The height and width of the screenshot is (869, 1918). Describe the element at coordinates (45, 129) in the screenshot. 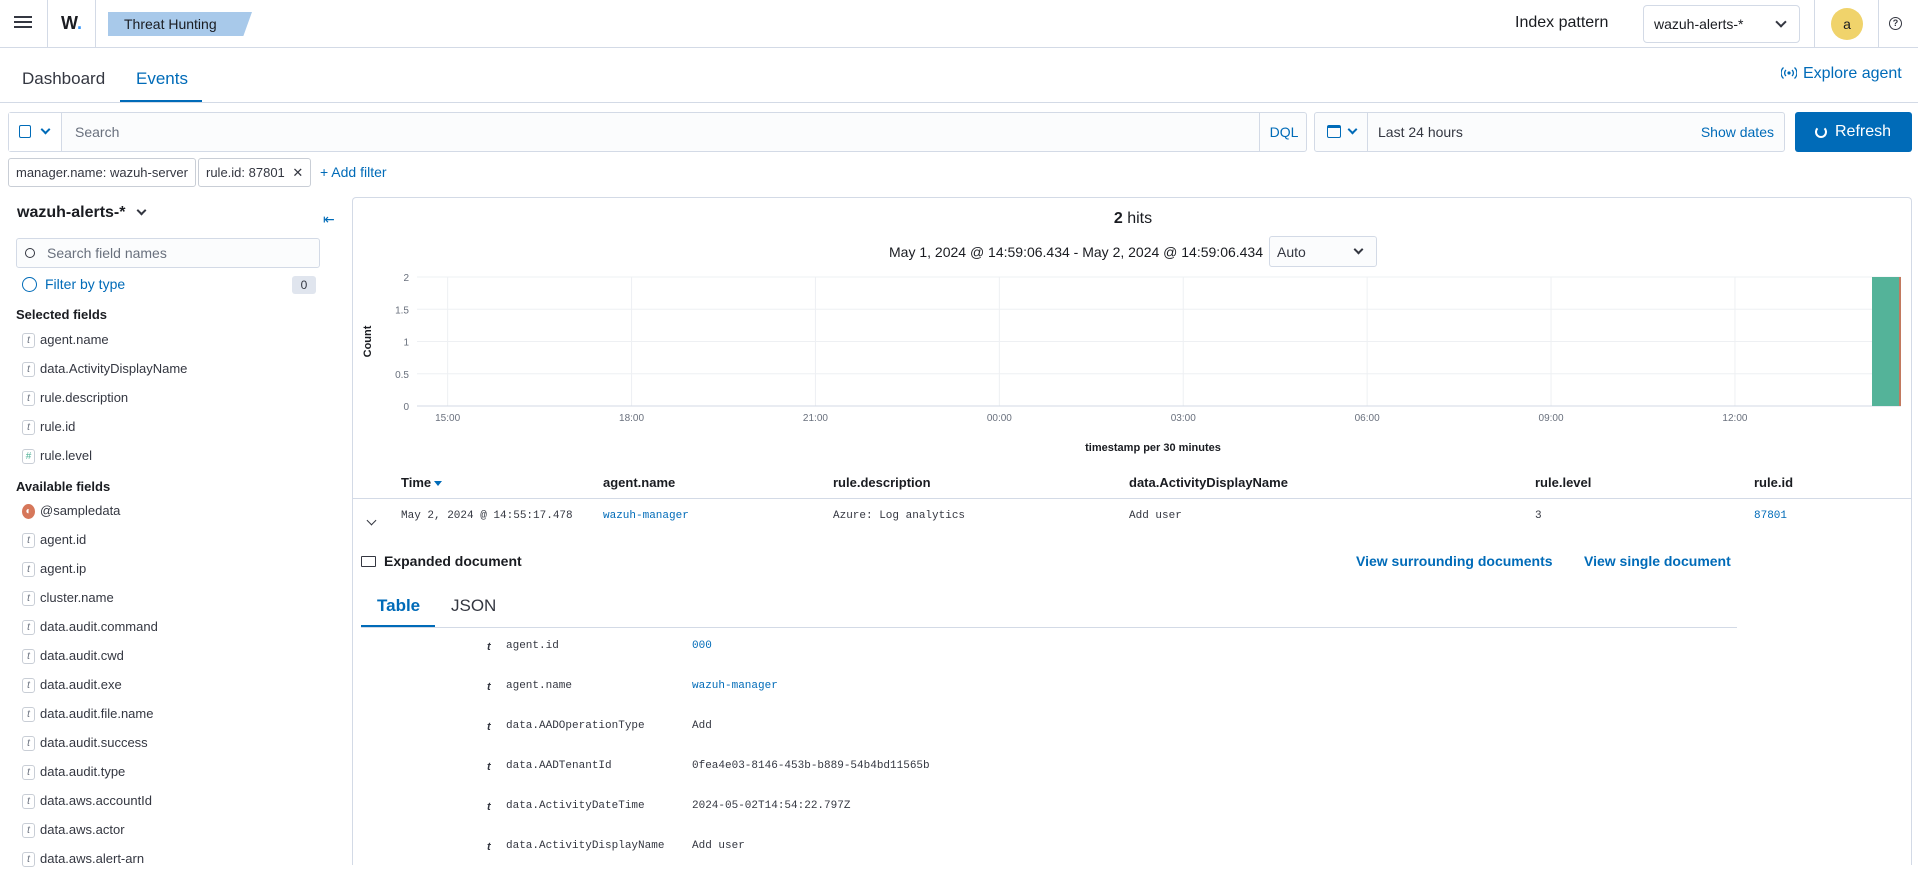

I see `chevron-down-icon` at that location.